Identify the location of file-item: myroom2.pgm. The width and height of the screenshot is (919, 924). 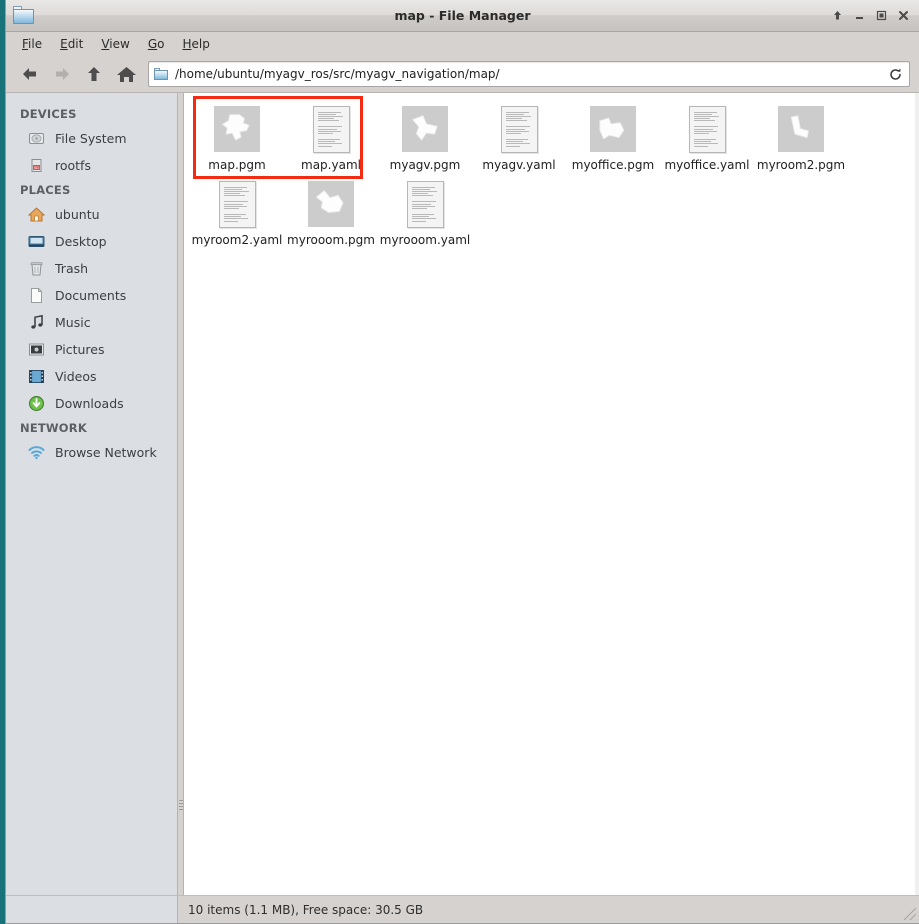
(801, 138).